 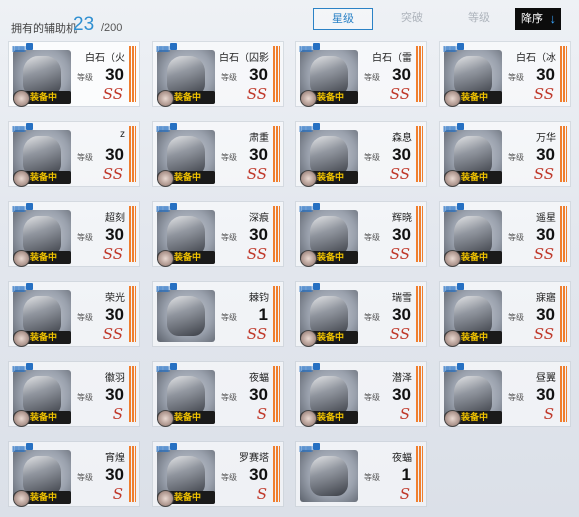 What do you see at coordinates (218, 234) in the screenshot?
I see `unit-card: ▦▦ 深痕 等级 30 SS 装备中` at bounding box center [218, 234].